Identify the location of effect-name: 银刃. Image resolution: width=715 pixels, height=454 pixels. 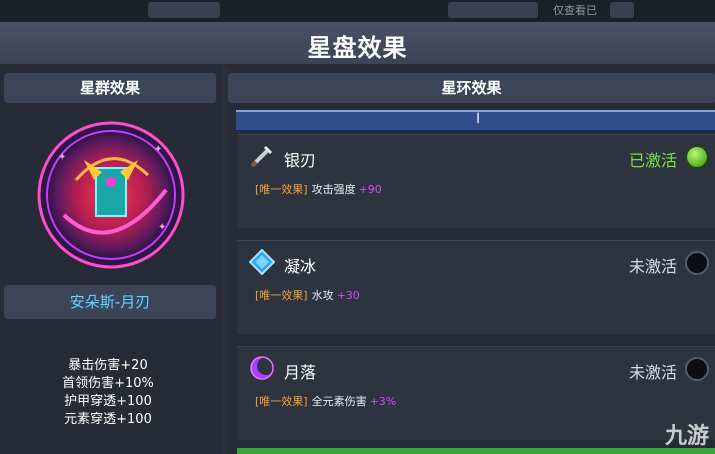
(300, 160).